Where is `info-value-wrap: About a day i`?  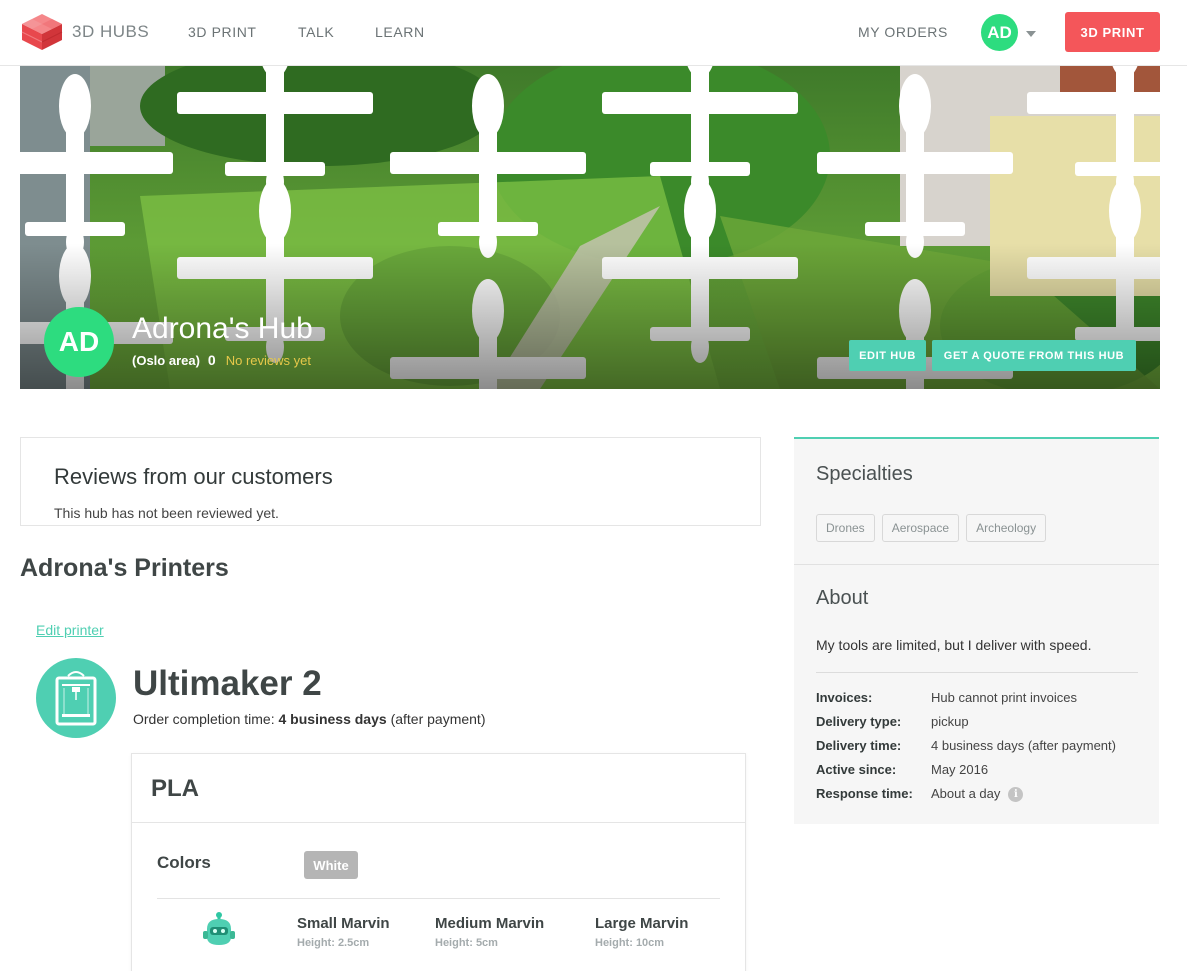 info-value-wrap: About a day i is located at coordinates (977, 798).